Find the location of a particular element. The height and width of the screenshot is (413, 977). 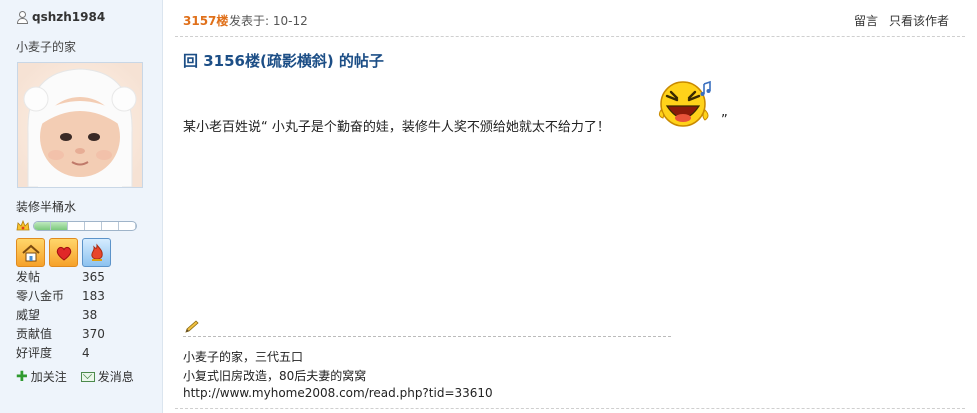

author-home-name: 小麦子的家 is located at coordinates (46, 47).